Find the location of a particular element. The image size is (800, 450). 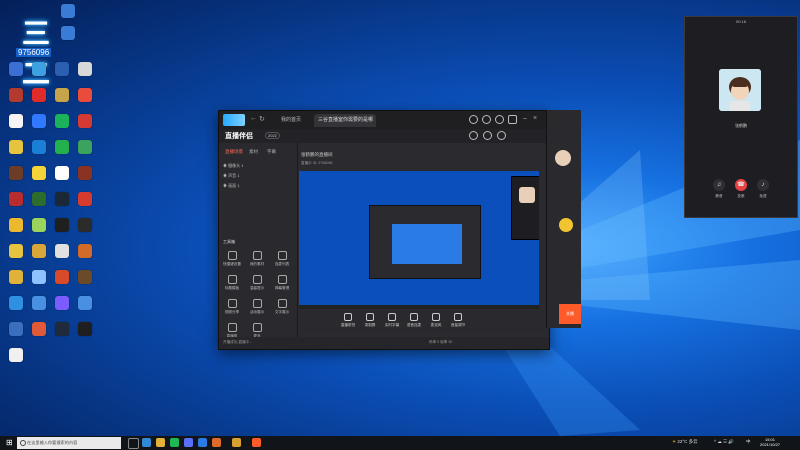

mute-button: ♫ 静音 is located at coordinates (719, 189).